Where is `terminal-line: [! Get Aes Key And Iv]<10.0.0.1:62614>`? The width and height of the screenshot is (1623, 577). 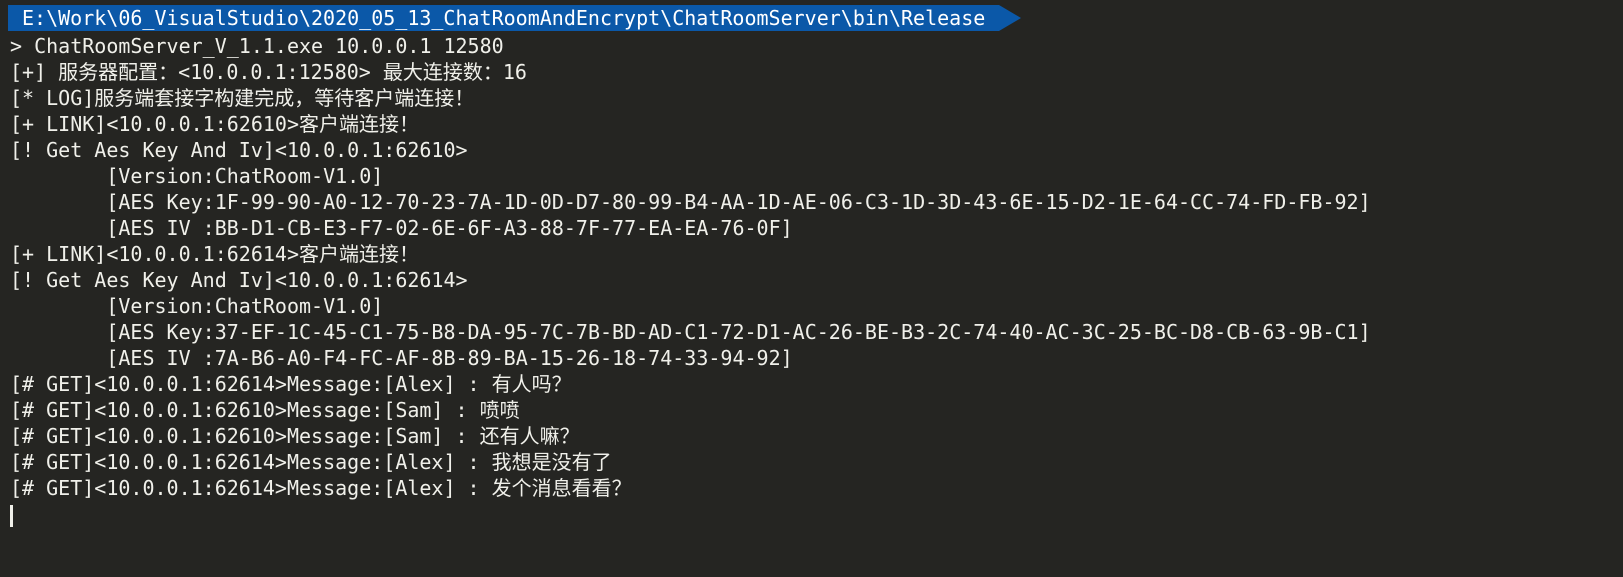
terminal-line: [! Get Aes Key And Iv]<10.0.0.1:62614> is located at coordinates (239, 280).